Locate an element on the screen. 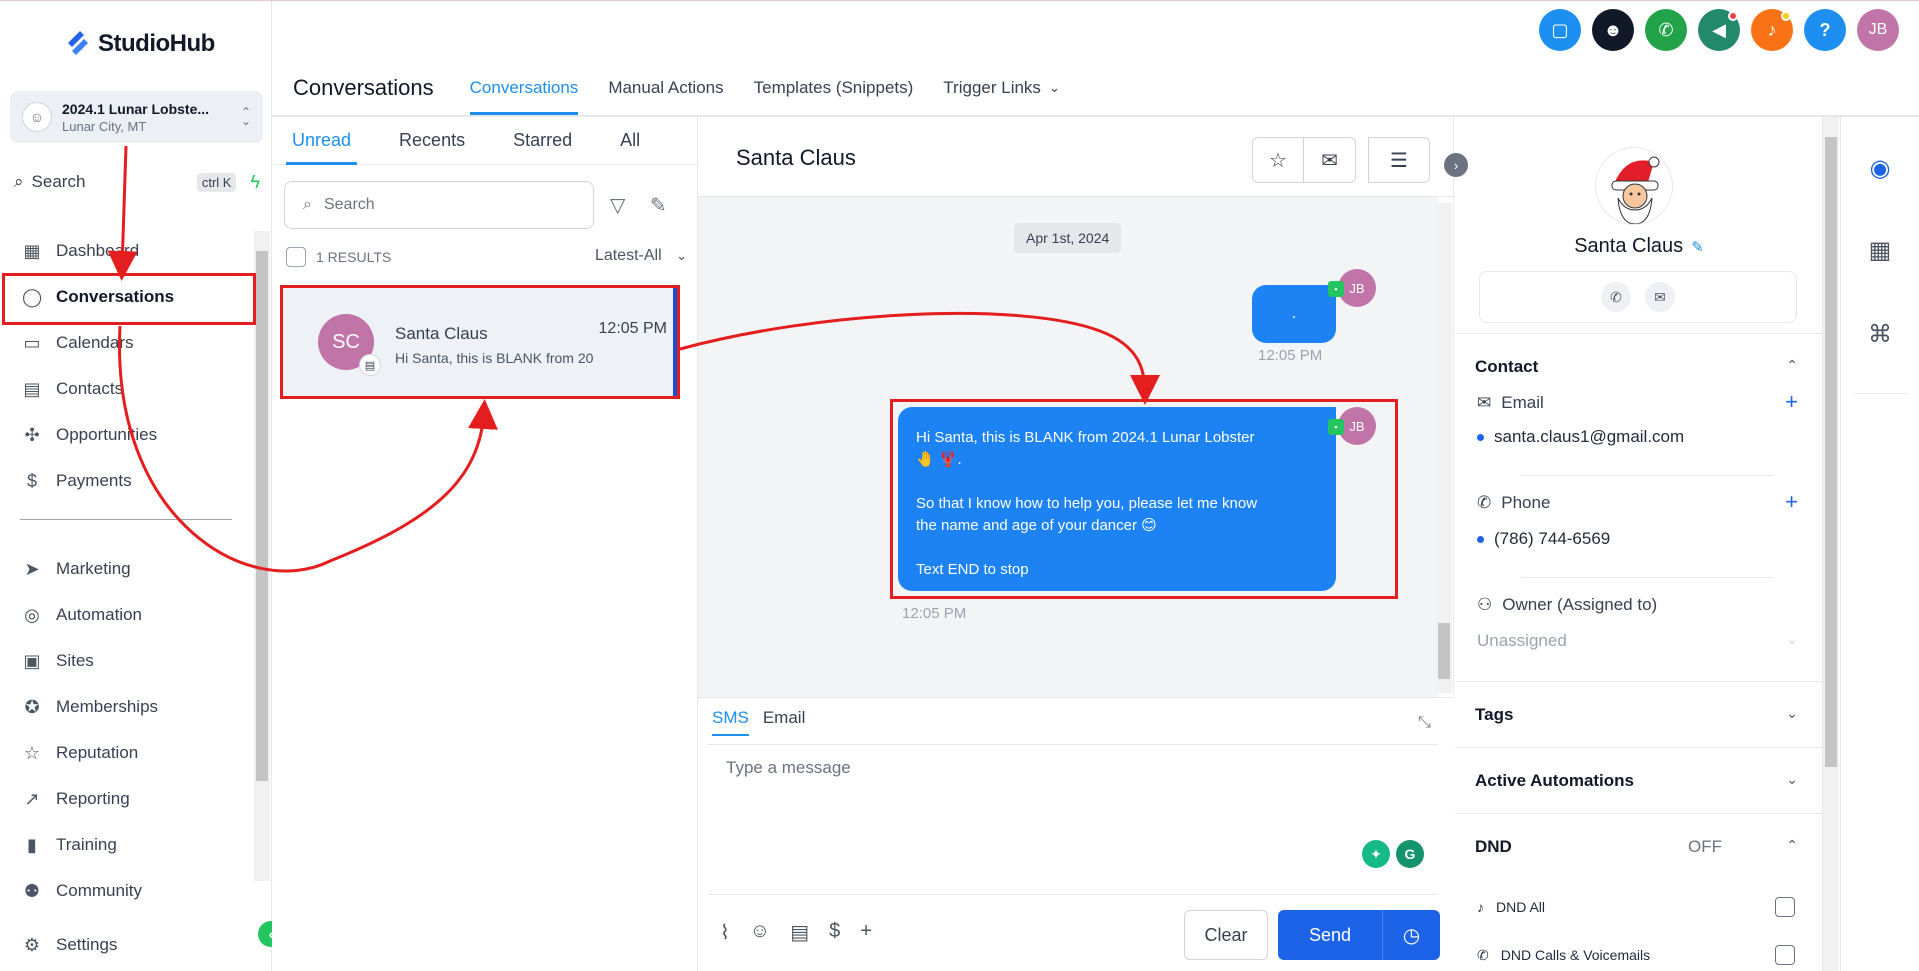 Image resolution: width=1919 pixels, height=971 pixels. chat-widget-icon: ▢ is located at coordinates (1560, 30).